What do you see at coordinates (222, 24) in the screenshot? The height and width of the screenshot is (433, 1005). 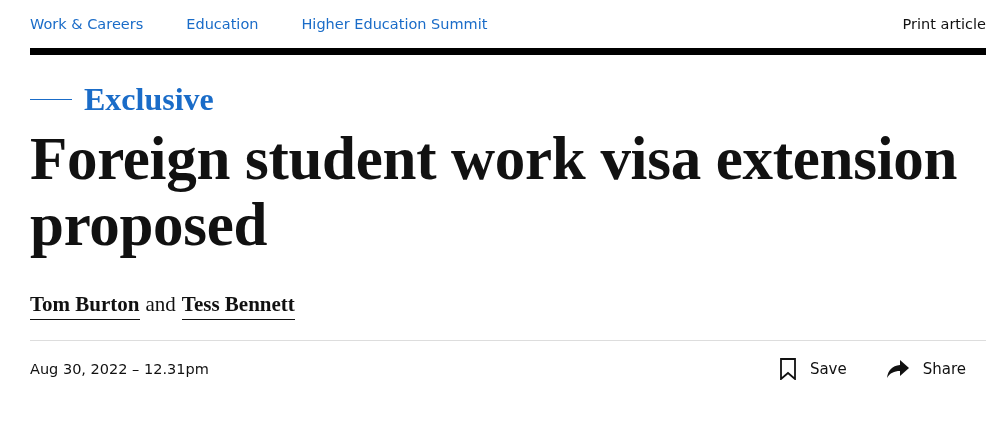 I see `nav-link: Education` at bounding box center [222, 24].